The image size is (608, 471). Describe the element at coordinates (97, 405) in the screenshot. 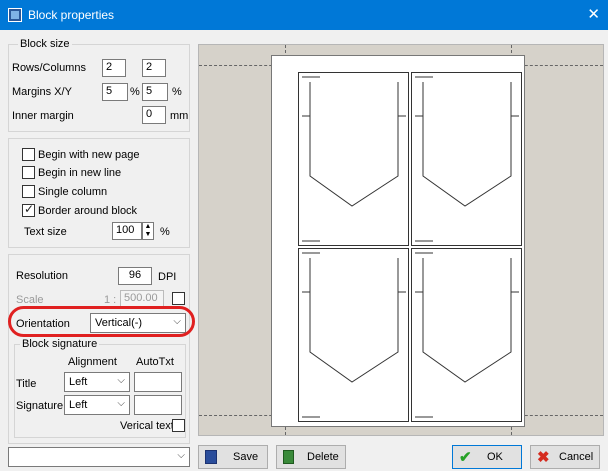

I see `signature-alignment-select: Left ⌵` at that location.